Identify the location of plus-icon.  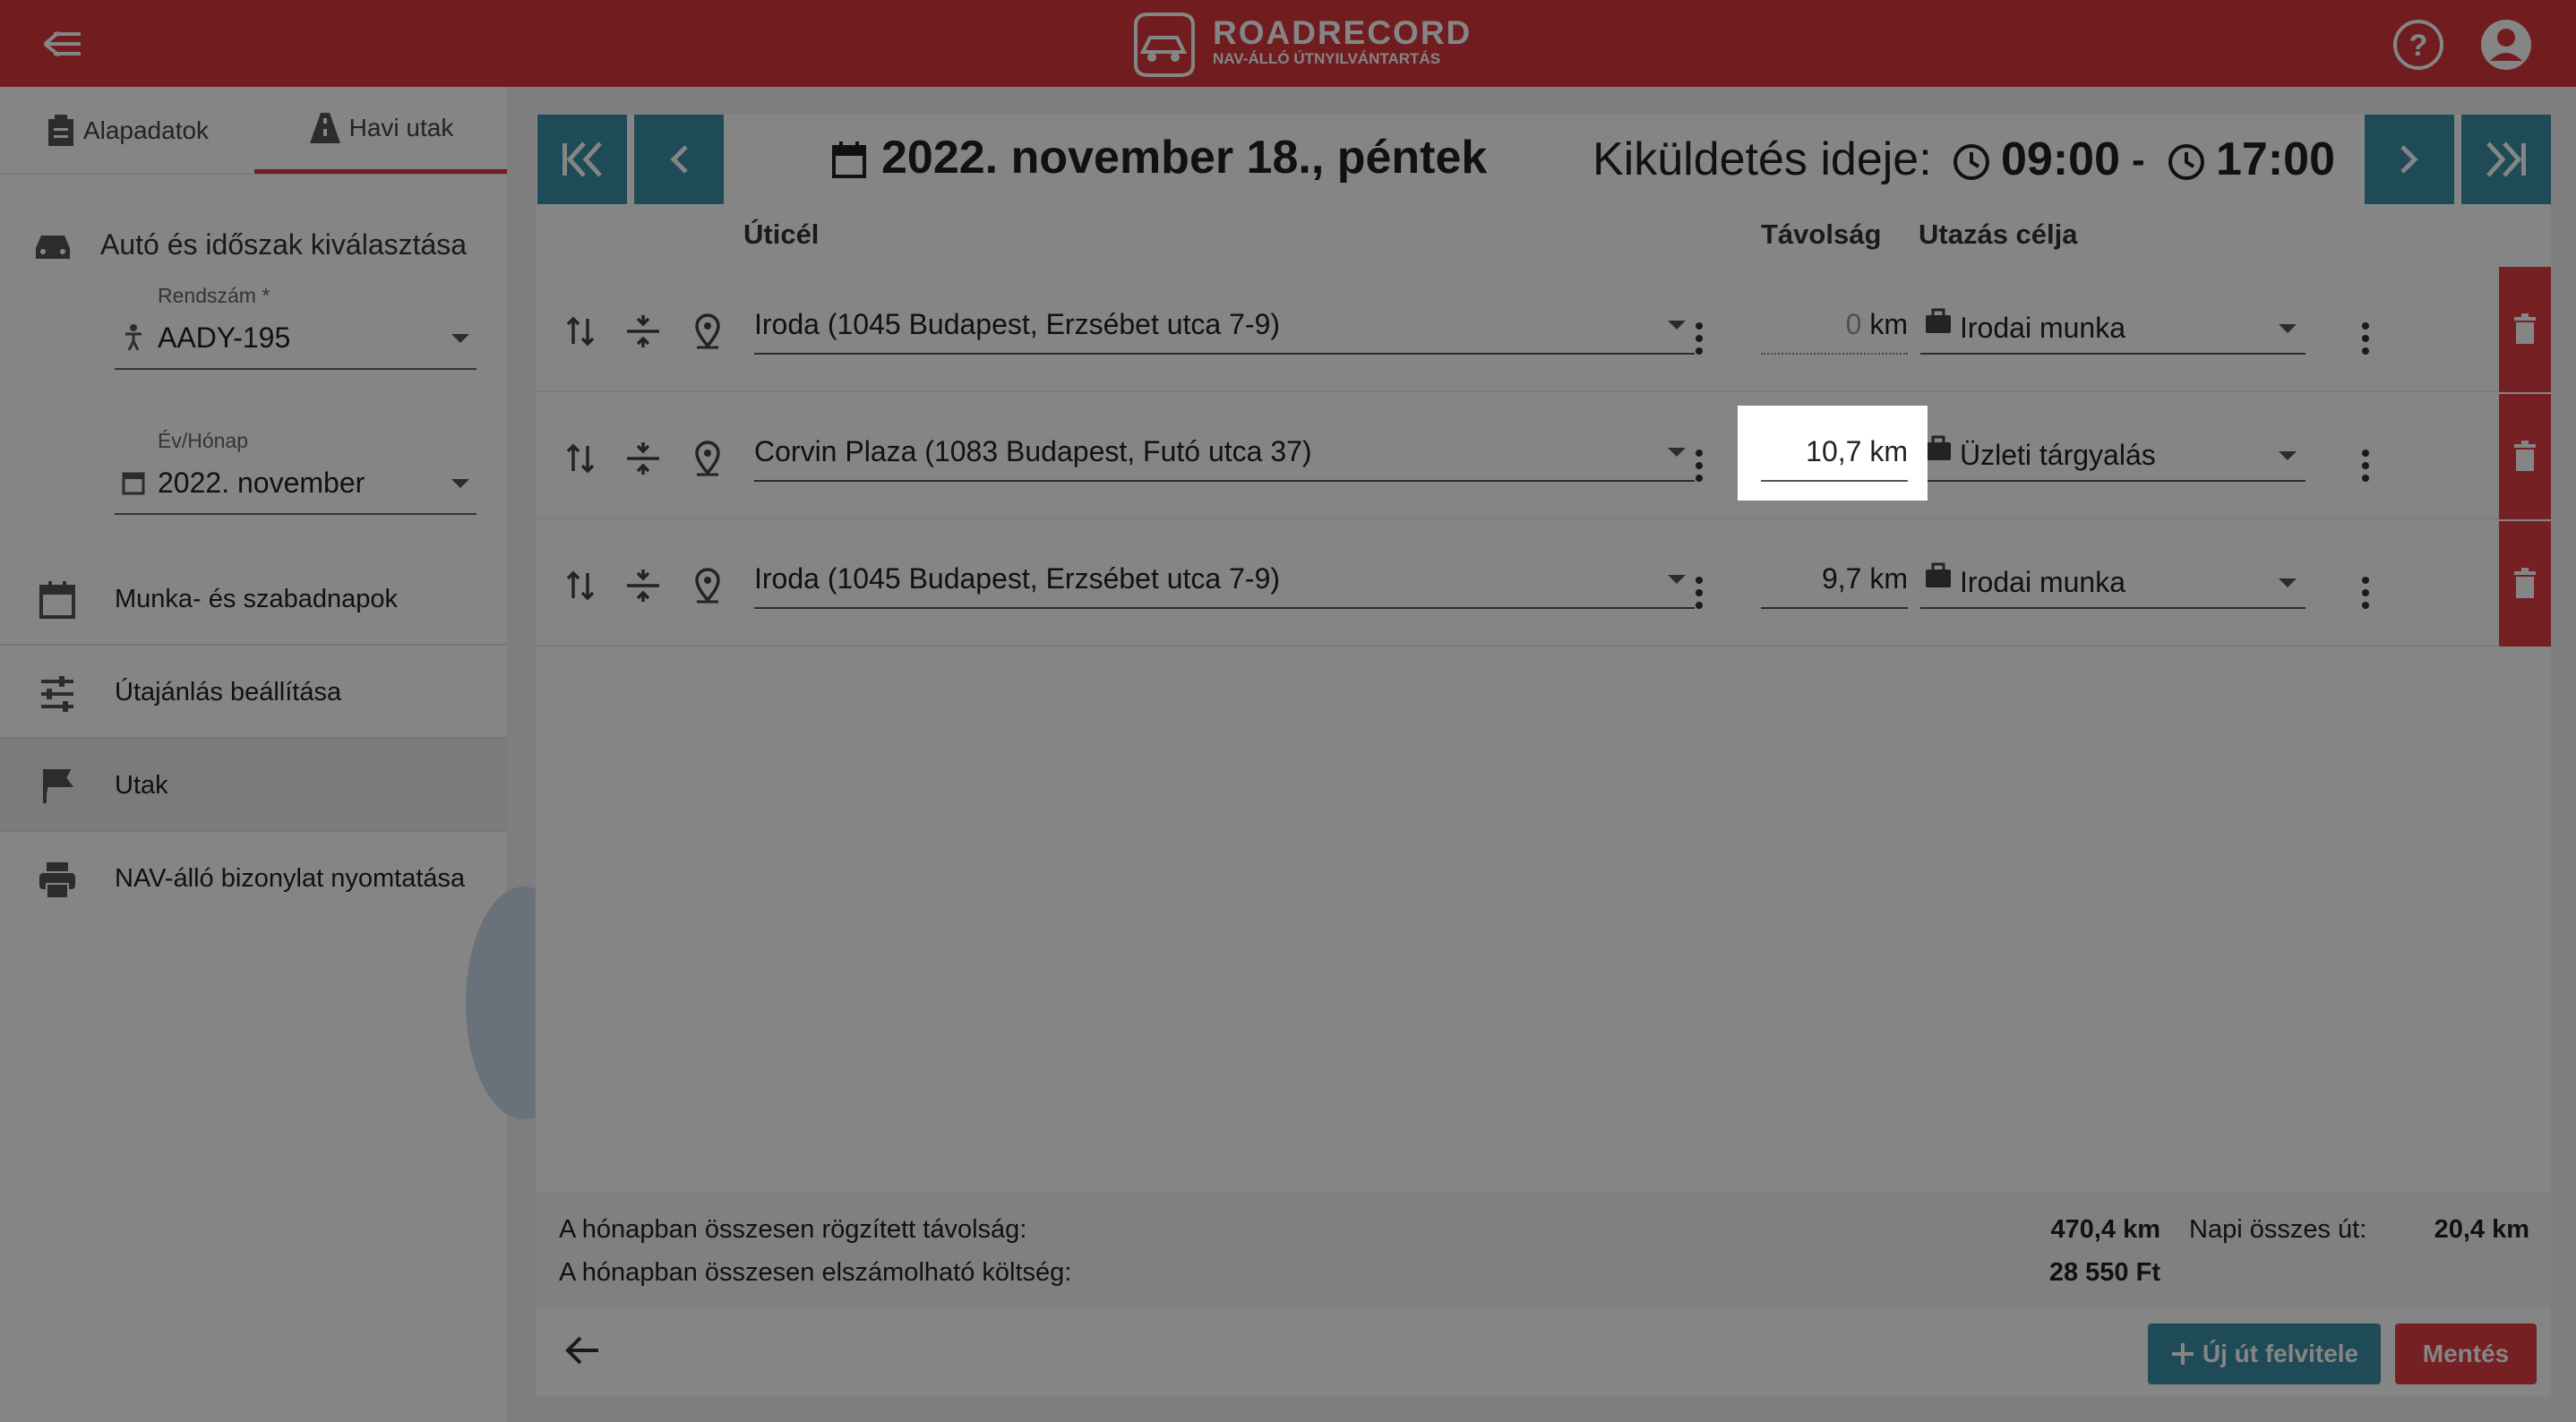
(2182, 1354).